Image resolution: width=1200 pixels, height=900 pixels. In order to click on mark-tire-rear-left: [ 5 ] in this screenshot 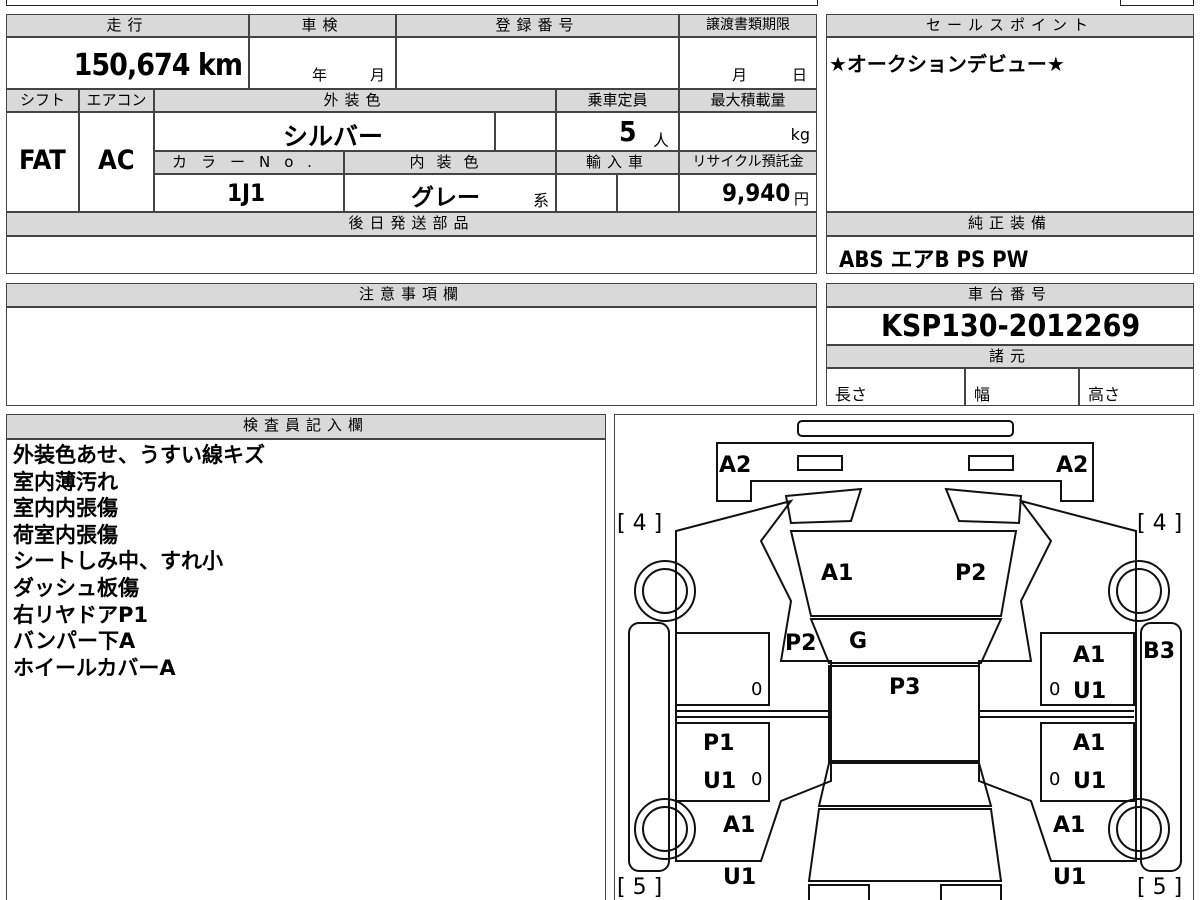, I will do `click(640, 887)`.